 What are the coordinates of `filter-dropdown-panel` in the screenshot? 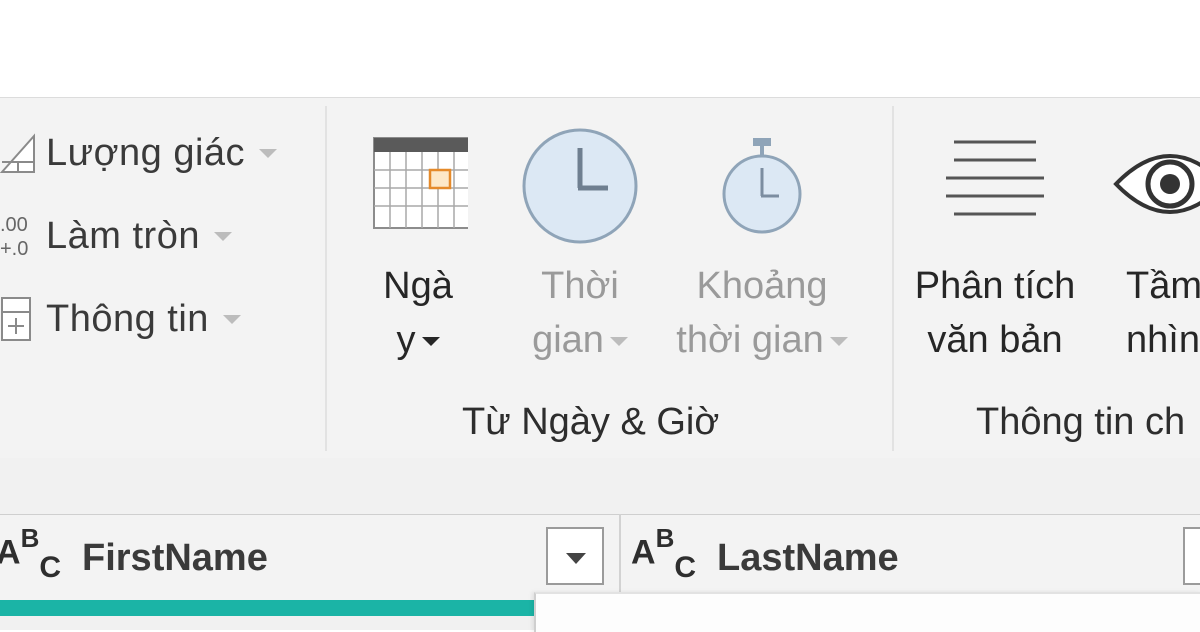 It's located at (867, 612).